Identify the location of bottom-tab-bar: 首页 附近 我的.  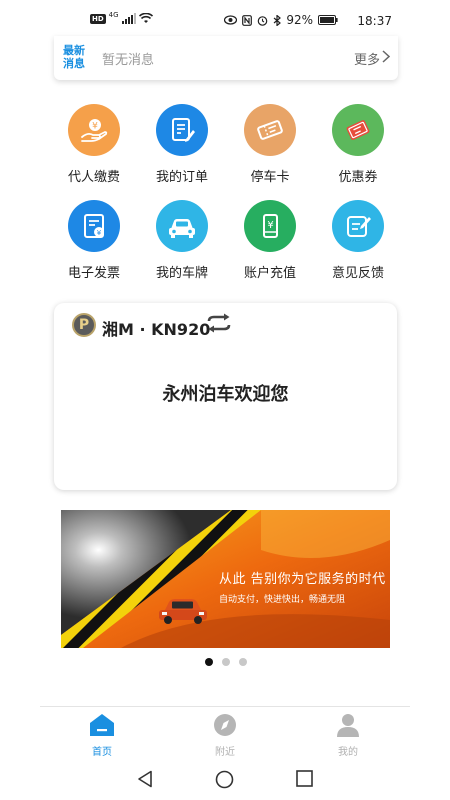
(225, 733).